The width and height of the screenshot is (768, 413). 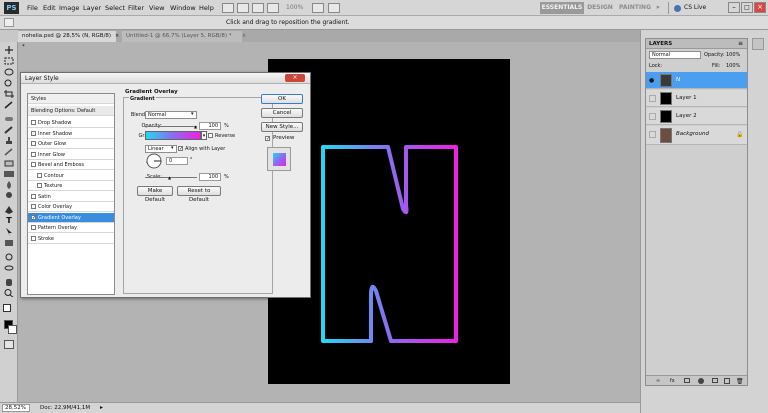 What do you see at coordinates (258, 8) in the screenshot?
I see `grid-icon` at bounding box center [258, 8].